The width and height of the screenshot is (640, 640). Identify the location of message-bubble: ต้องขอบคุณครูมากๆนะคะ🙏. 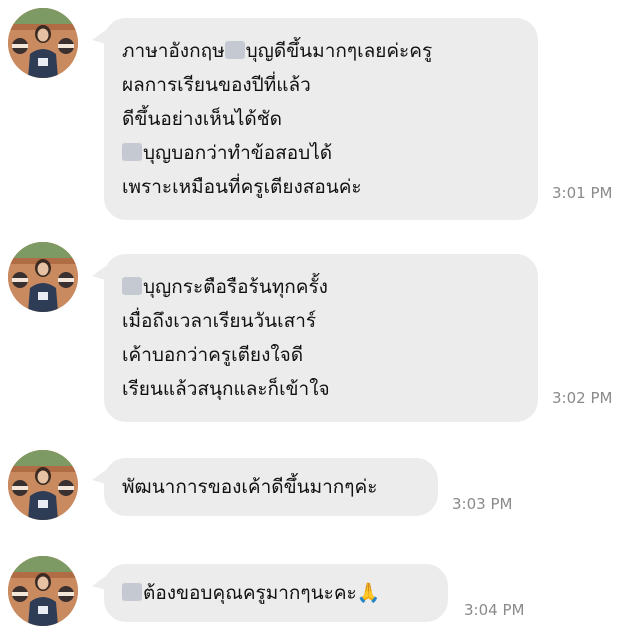
(270, 593).